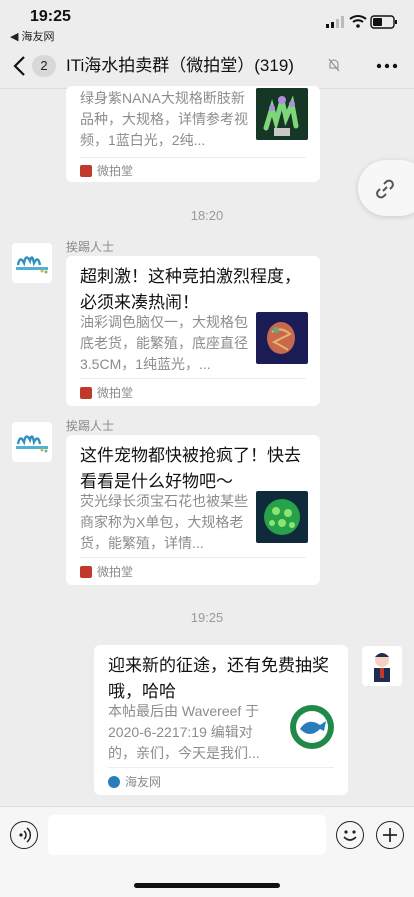  What do you see at coordinates (190, 289) in the screenshot?
I see `link-card-title: 超刺激！这种竞拍激烈程度，必须来凑热闹！` at bounding box center [190, 289].